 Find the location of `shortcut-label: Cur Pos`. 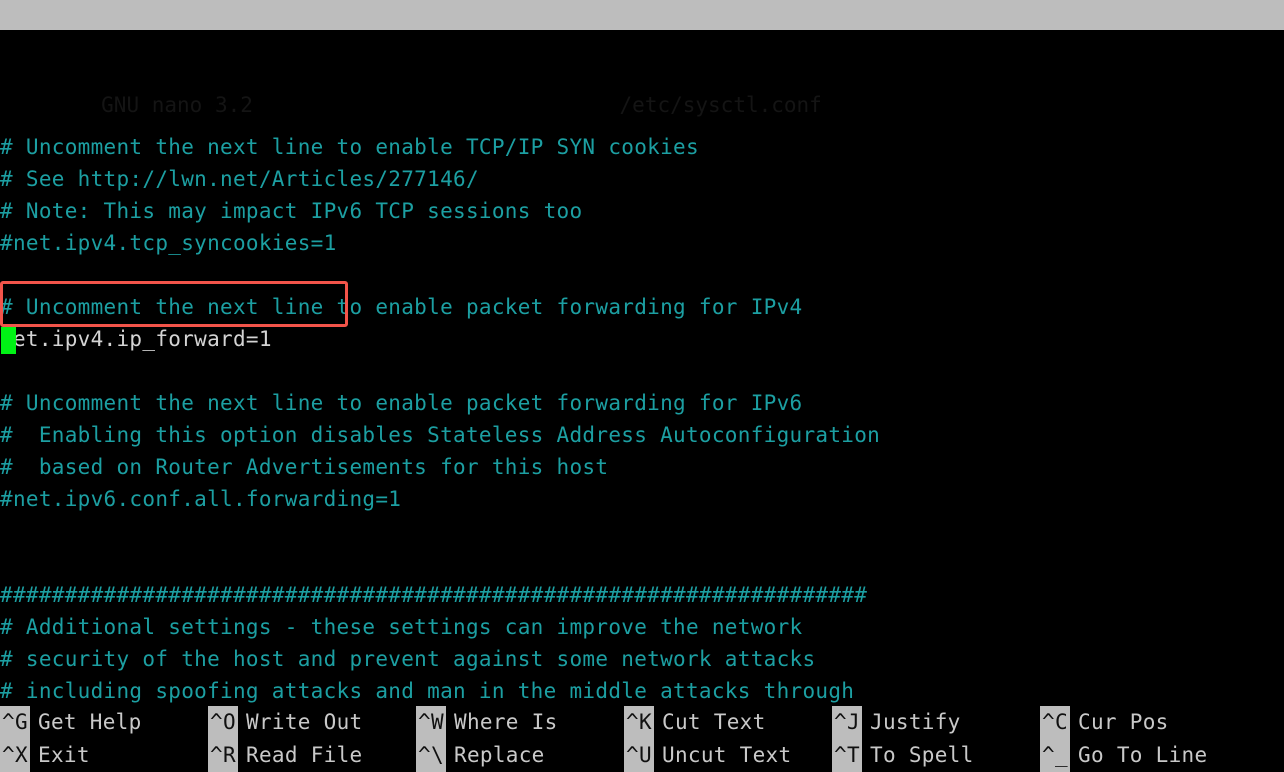

shortcut-label: Cur Pos is located at coordinates (1123, 722).